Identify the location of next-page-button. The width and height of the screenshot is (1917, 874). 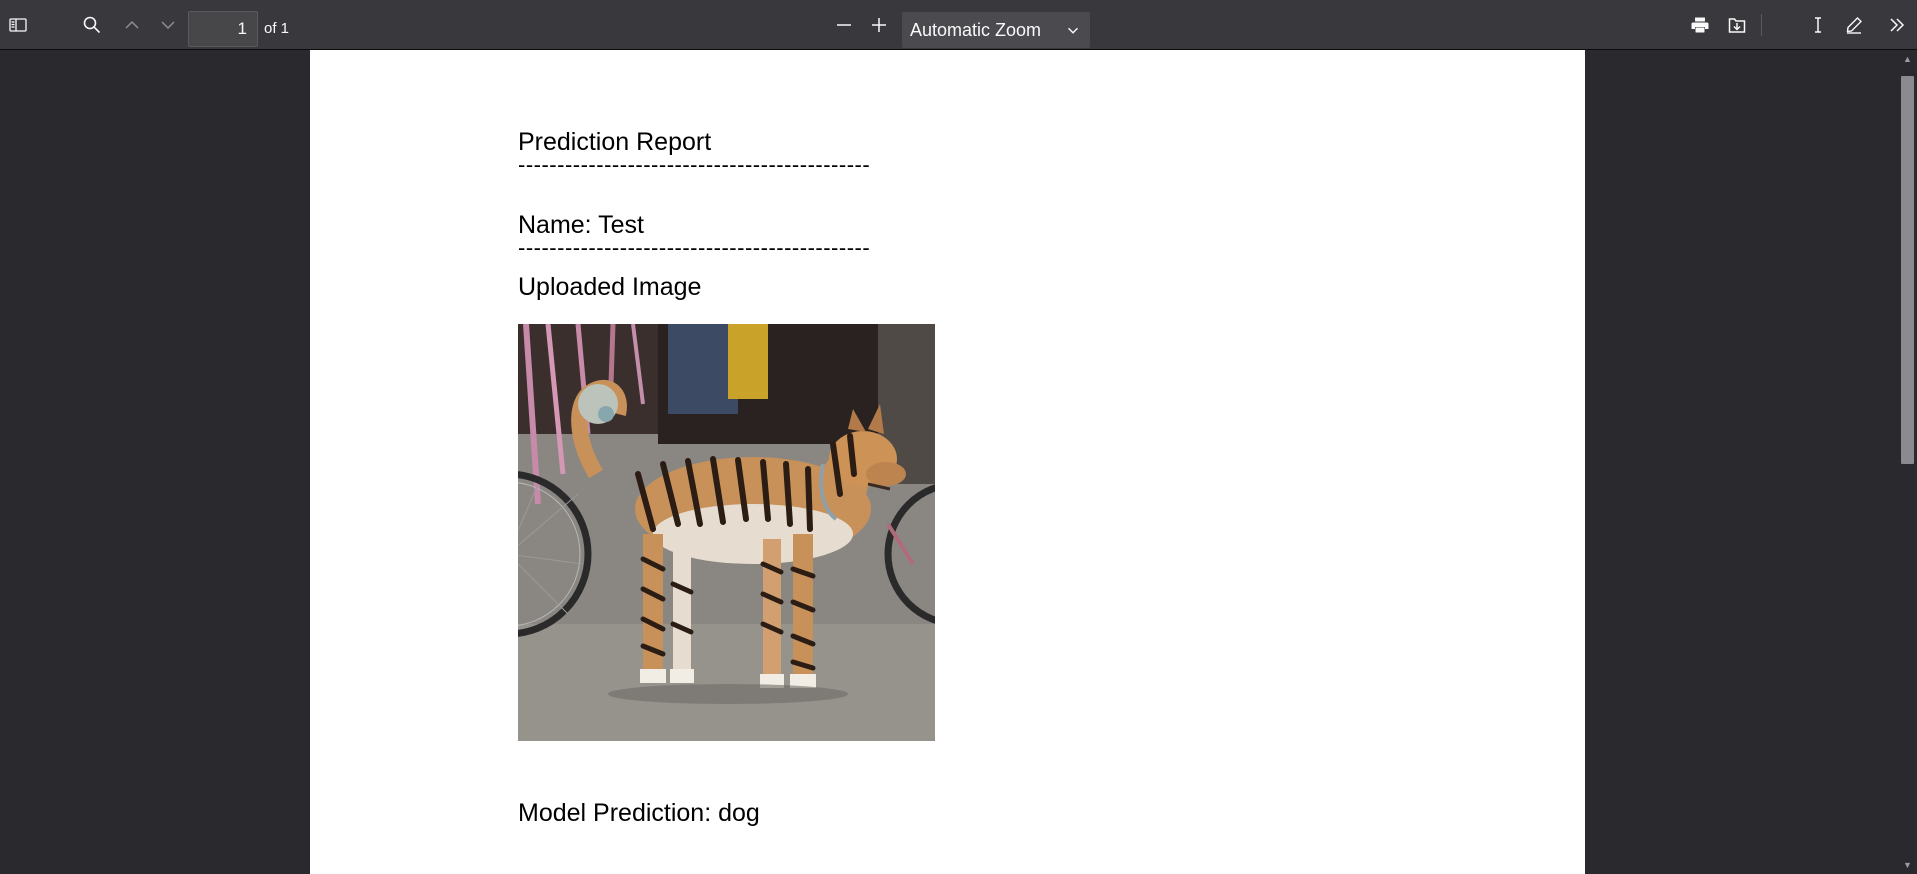
(168, 25).